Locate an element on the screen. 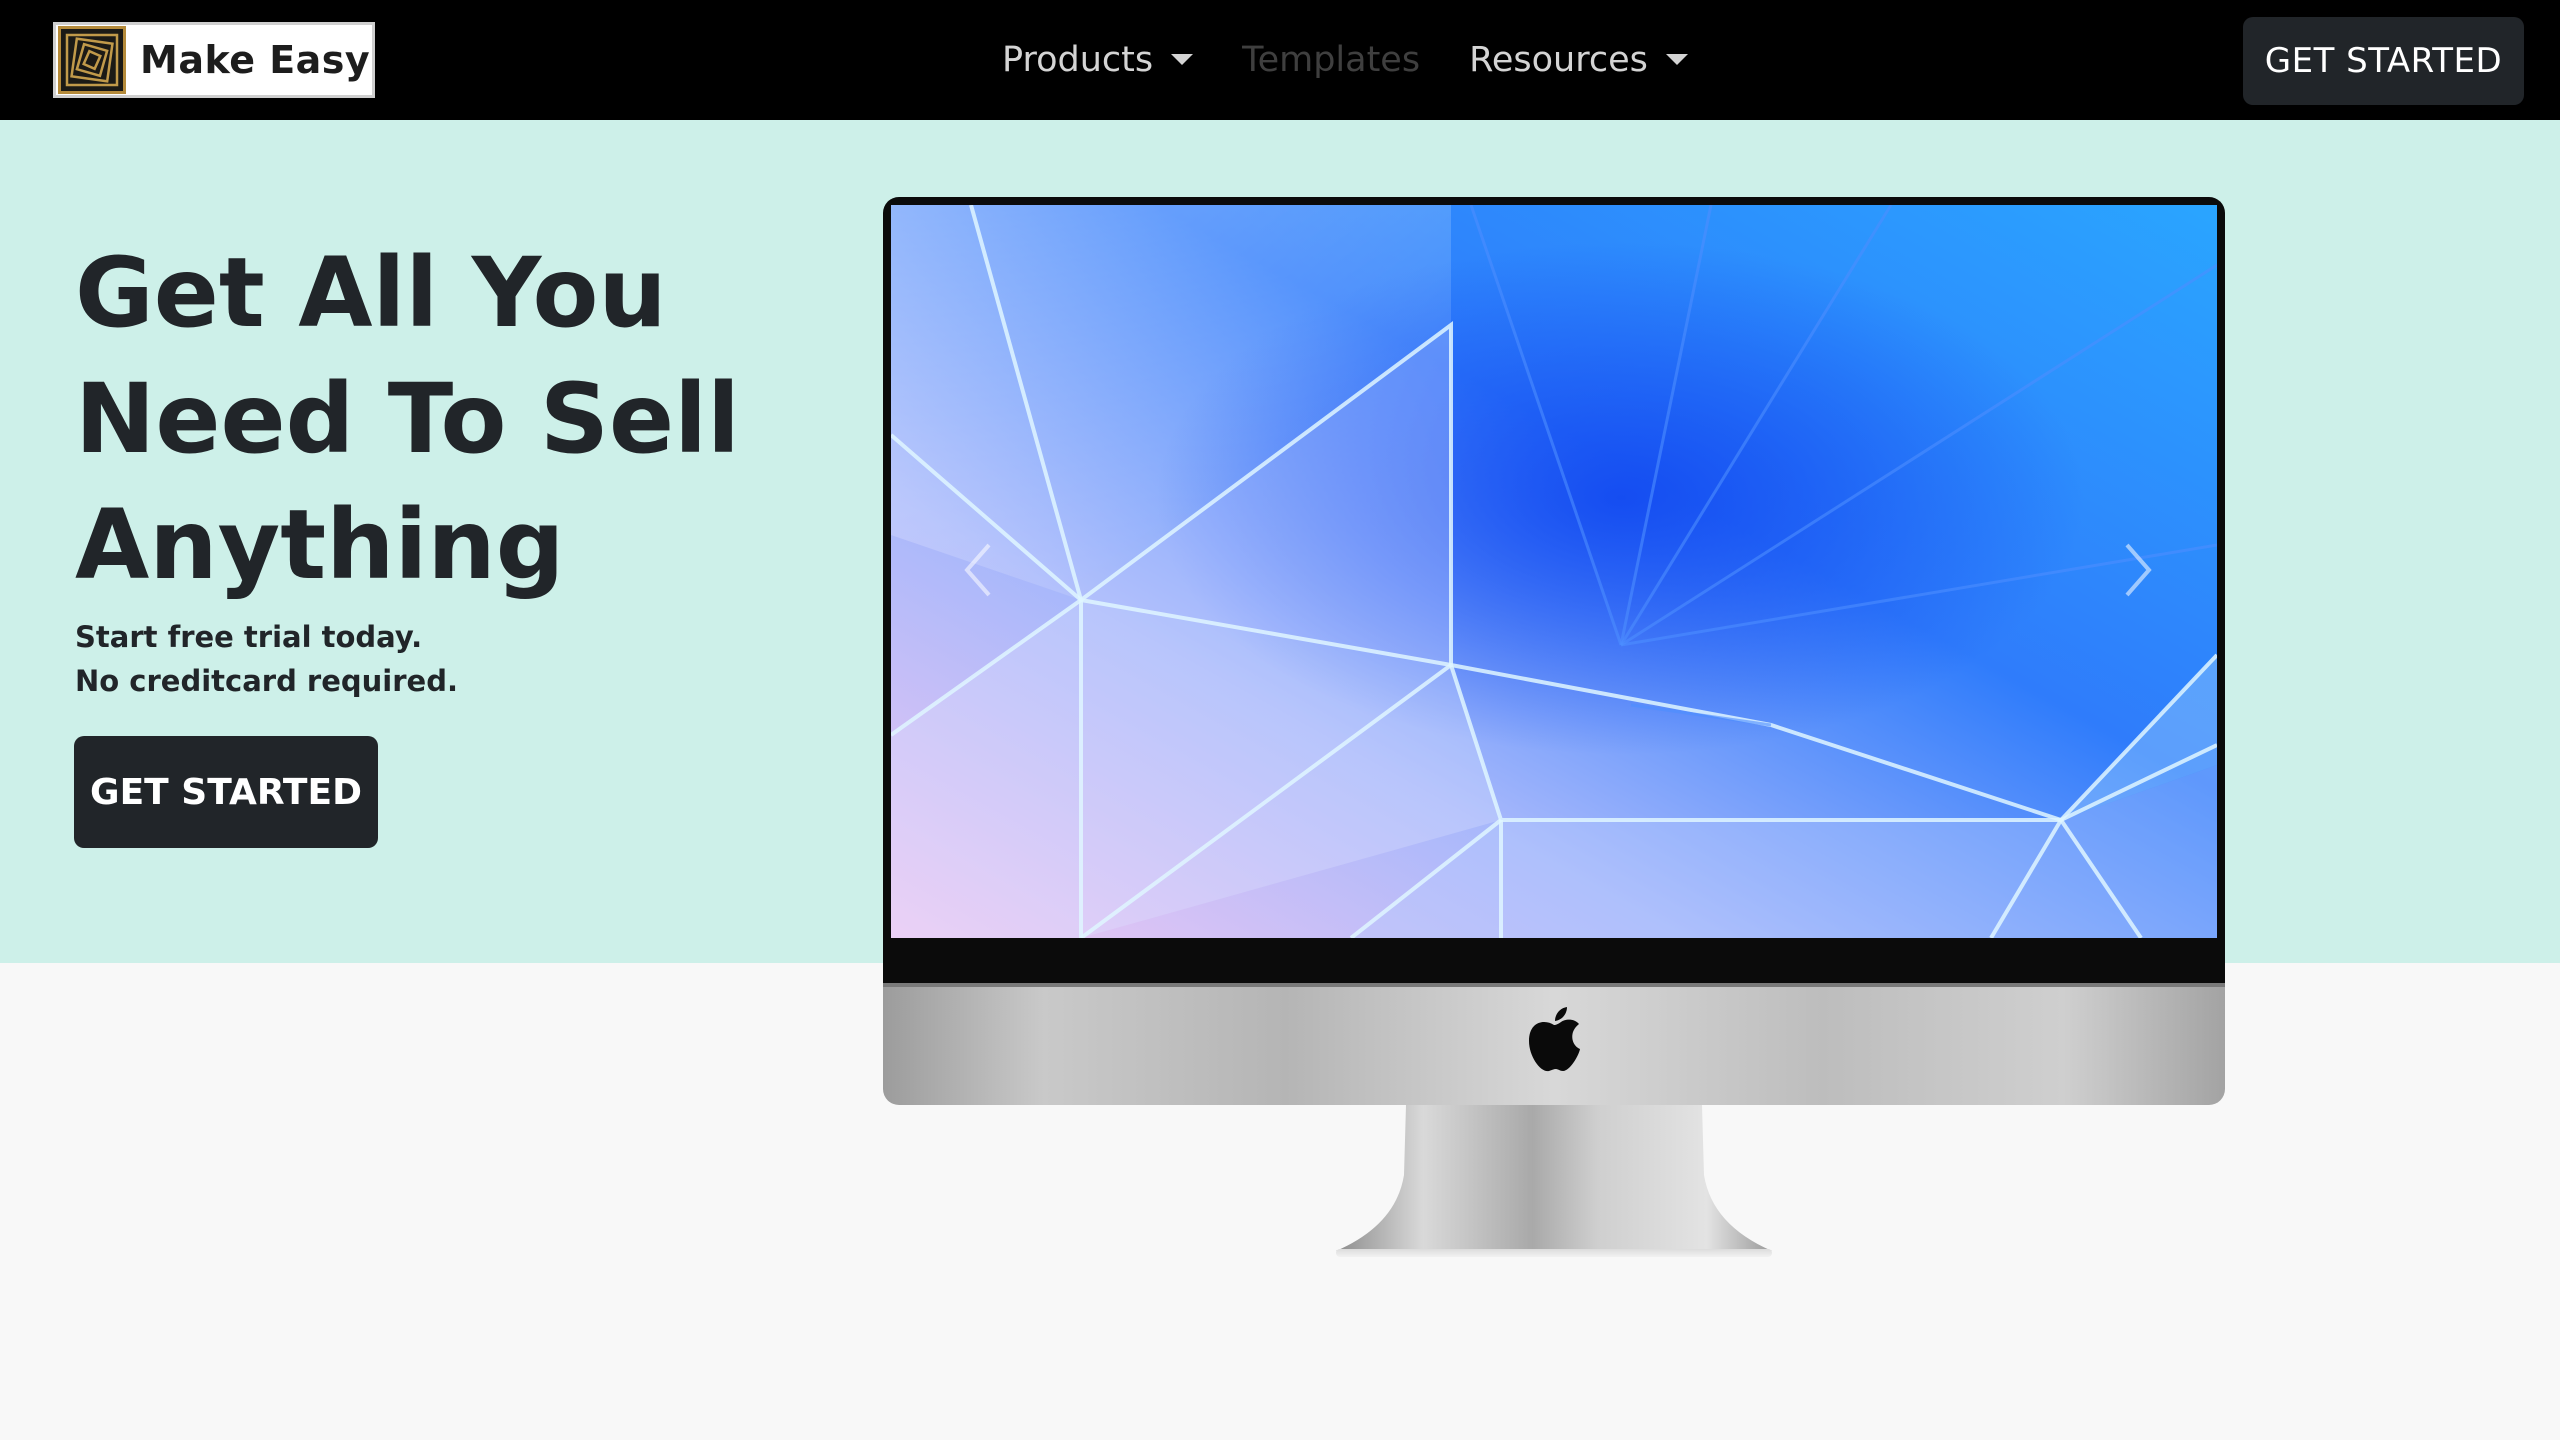  carousel-next-button is located at coordinates (2137, 570).